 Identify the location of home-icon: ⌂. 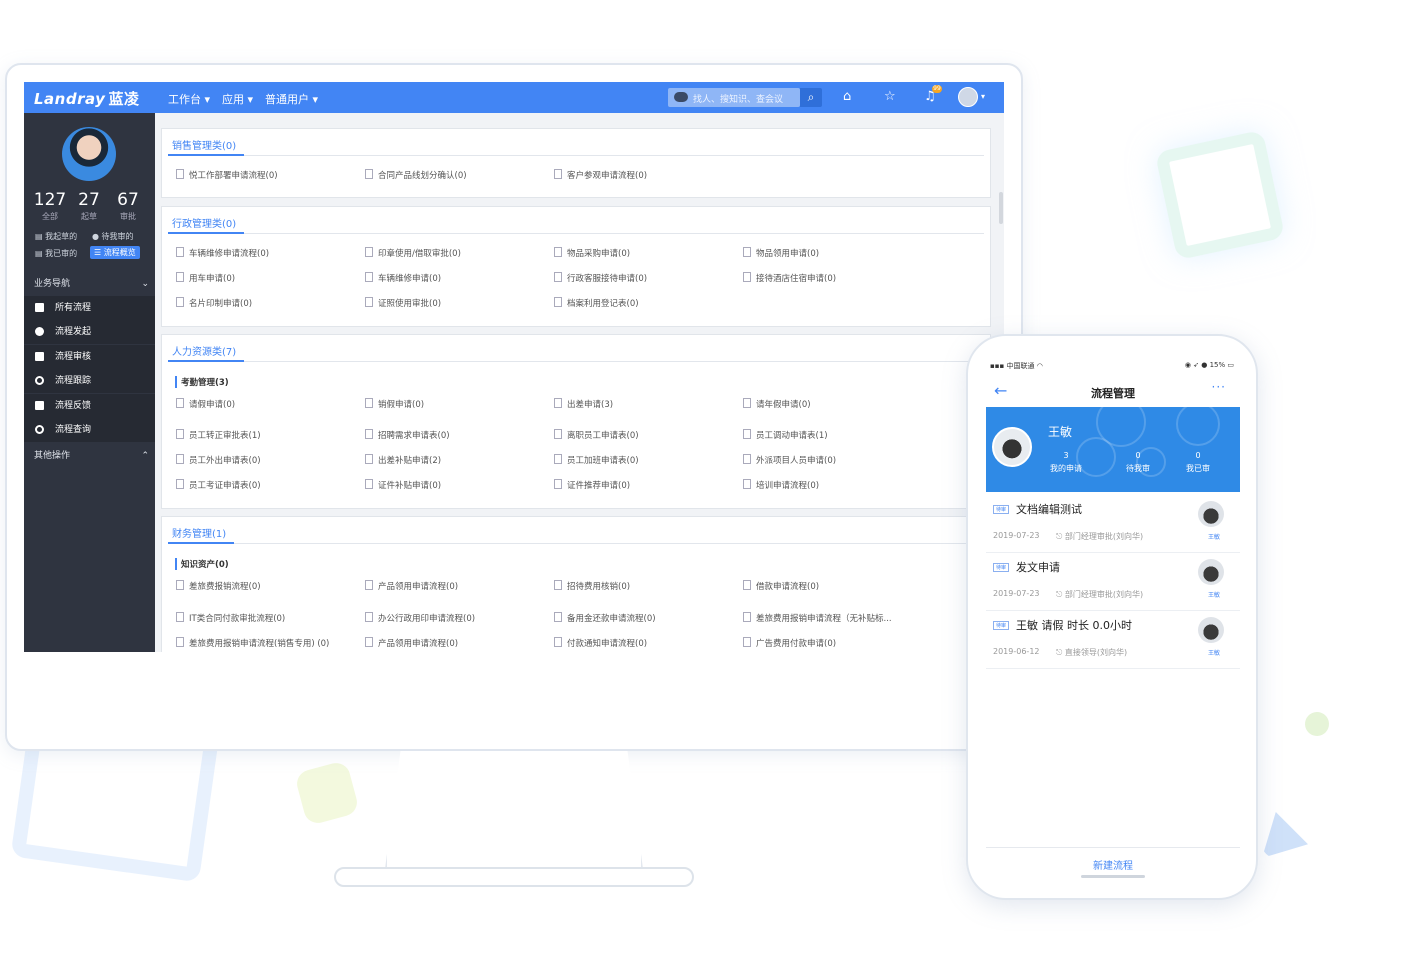
(847, 96).